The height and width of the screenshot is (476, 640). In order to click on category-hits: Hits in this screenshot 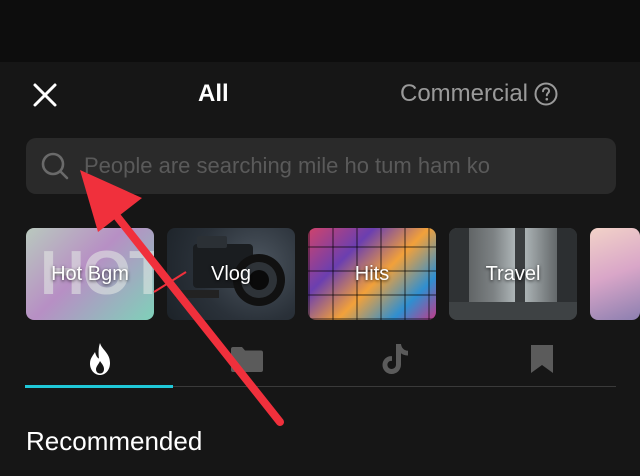, I will do `click(372, 274)`.